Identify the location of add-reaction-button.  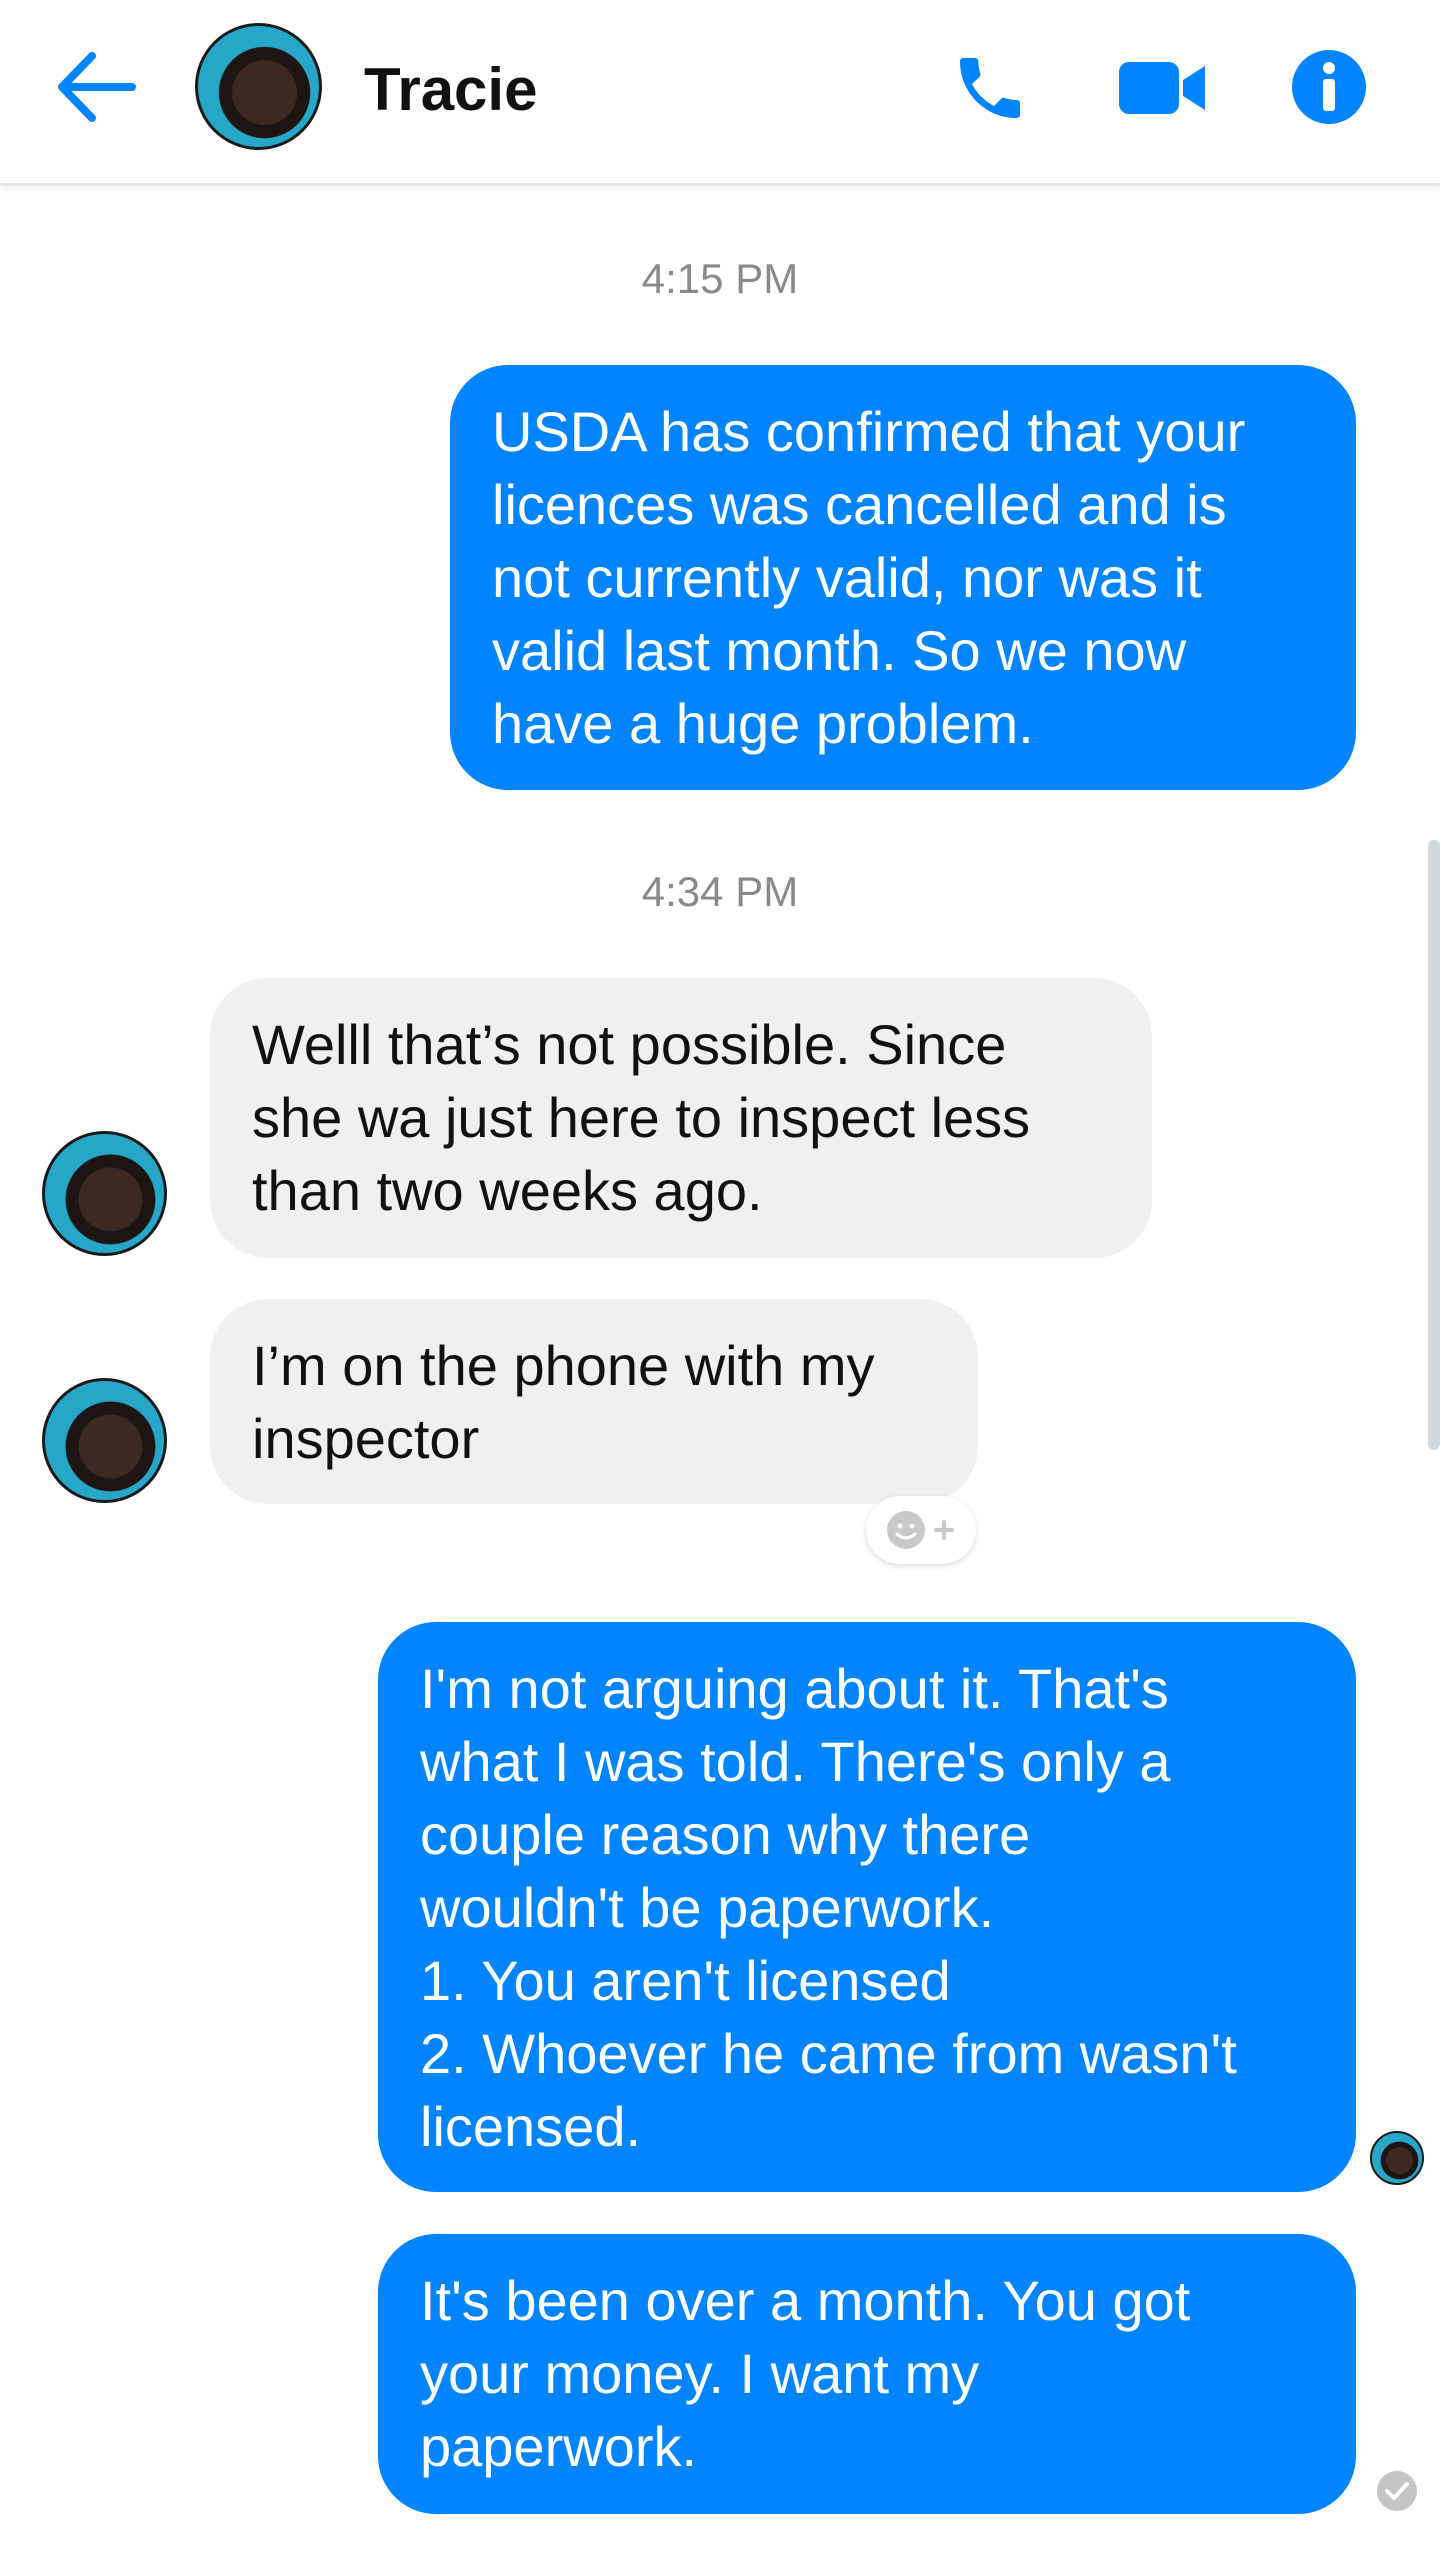
(921, 1530).